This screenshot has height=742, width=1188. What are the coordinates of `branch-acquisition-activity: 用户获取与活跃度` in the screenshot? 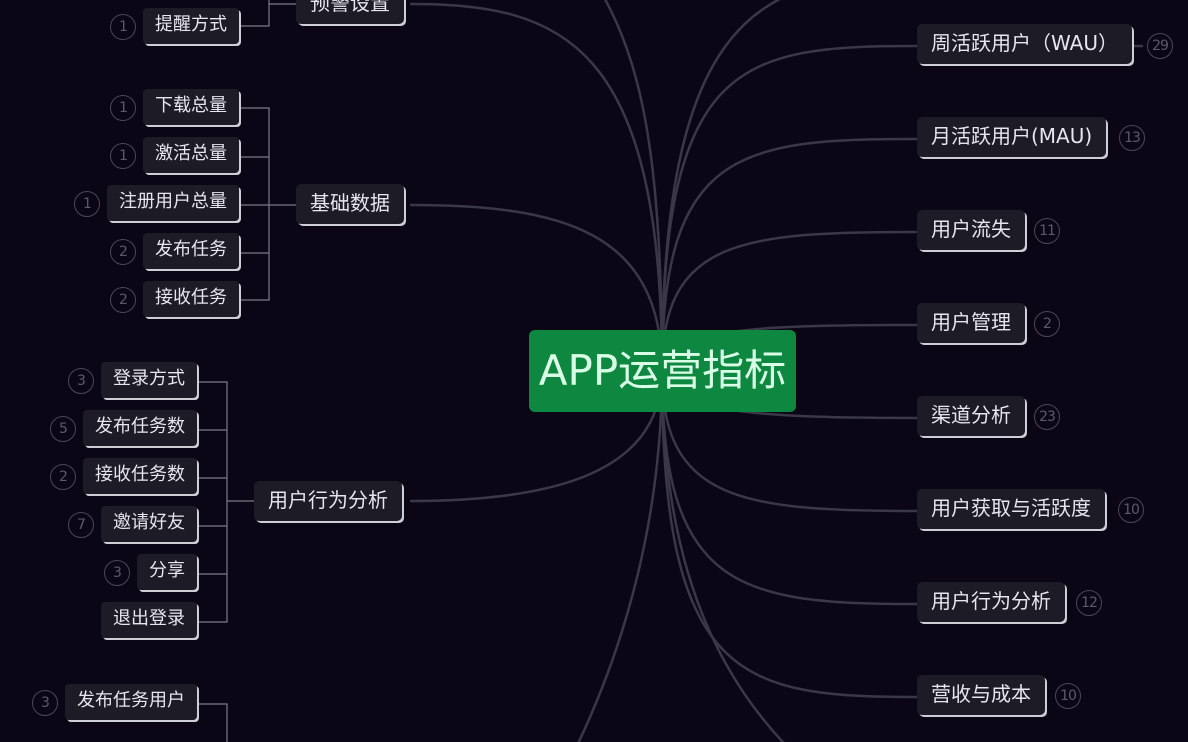 It's located at (1011, 509).